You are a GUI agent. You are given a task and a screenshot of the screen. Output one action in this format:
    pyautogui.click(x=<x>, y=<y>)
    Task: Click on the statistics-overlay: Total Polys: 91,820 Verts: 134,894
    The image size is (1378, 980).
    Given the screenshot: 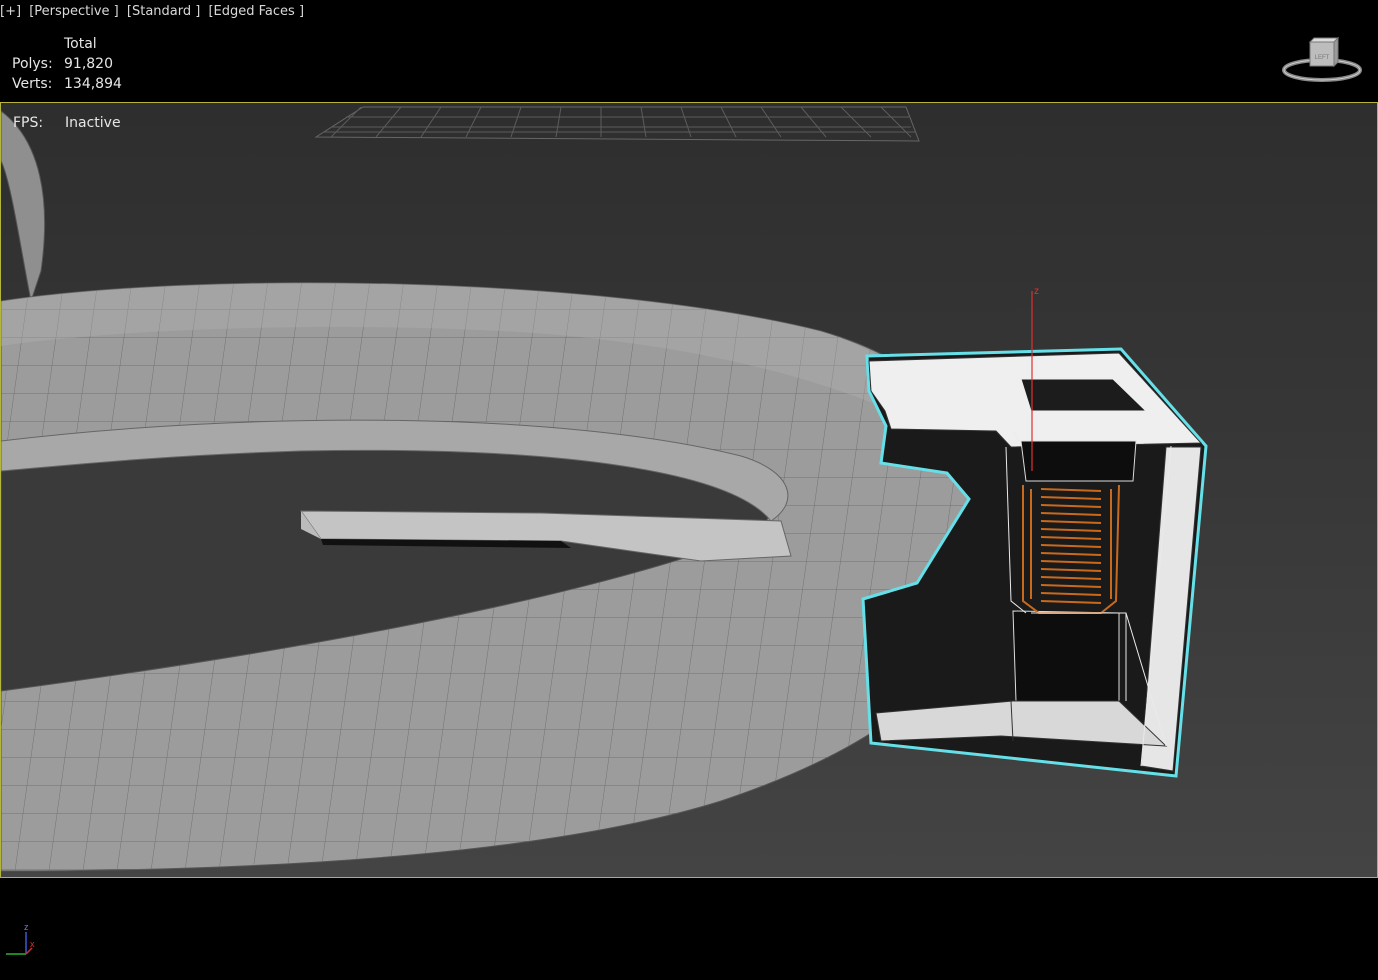 What is the action you would take?
    pyautogui.click(x=67, y=64)
    